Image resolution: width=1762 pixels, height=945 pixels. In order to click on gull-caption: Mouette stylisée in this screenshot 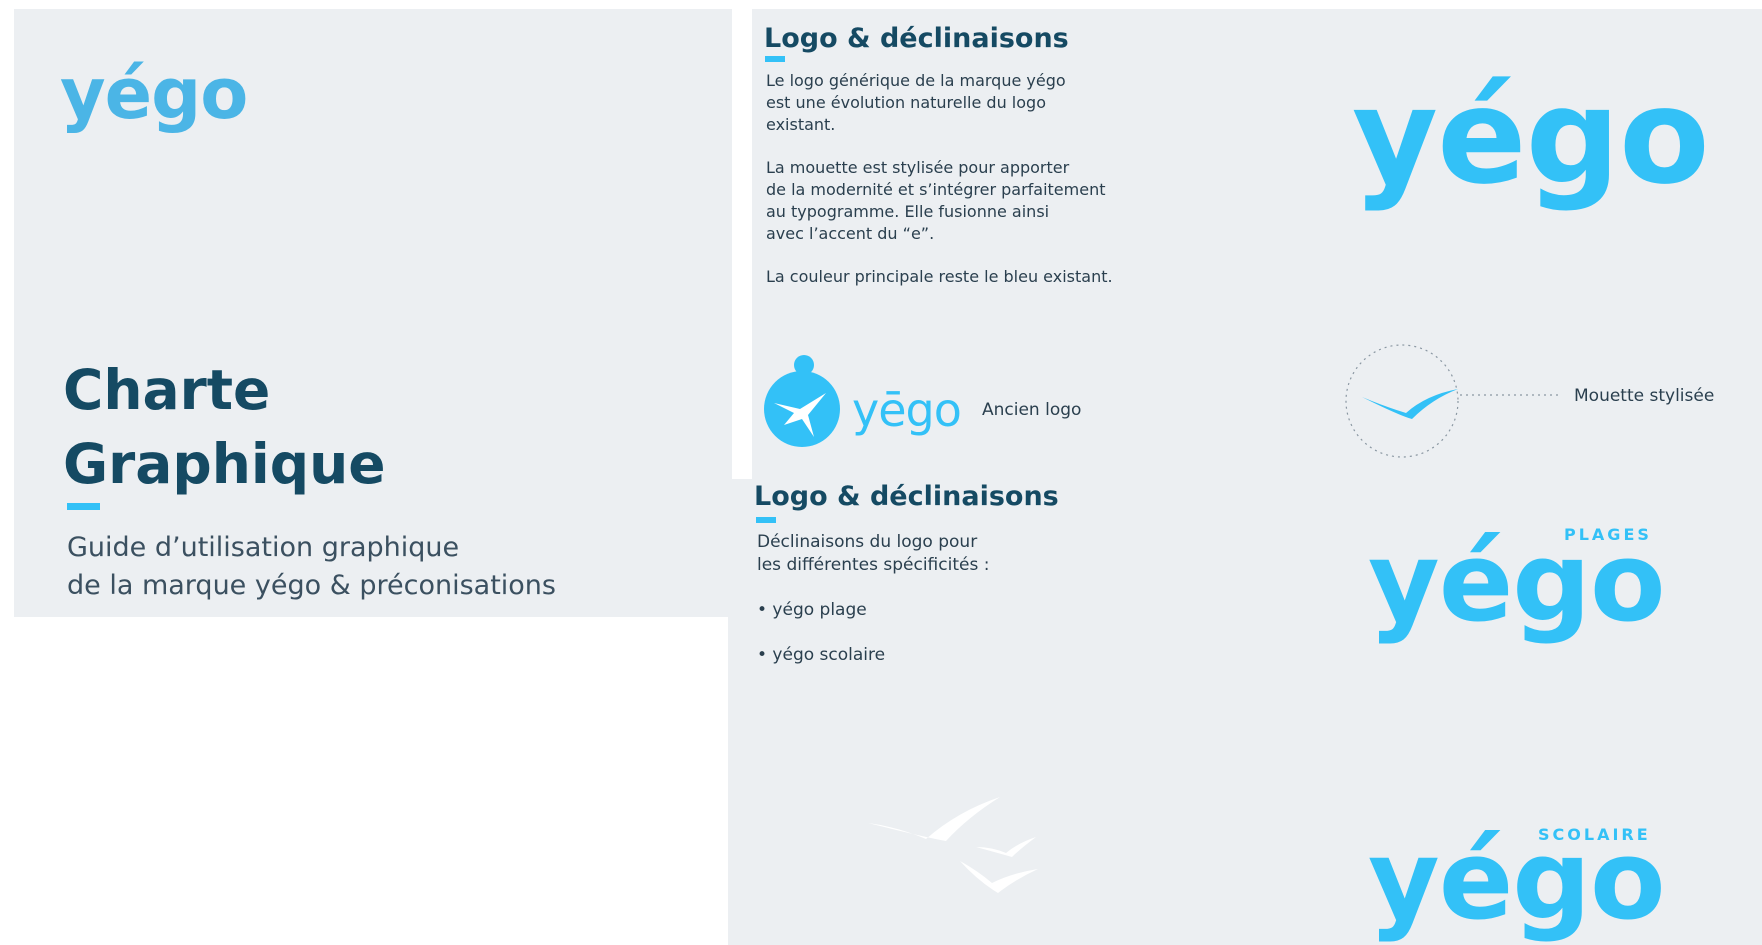, I will do `click(1644, 396)`.